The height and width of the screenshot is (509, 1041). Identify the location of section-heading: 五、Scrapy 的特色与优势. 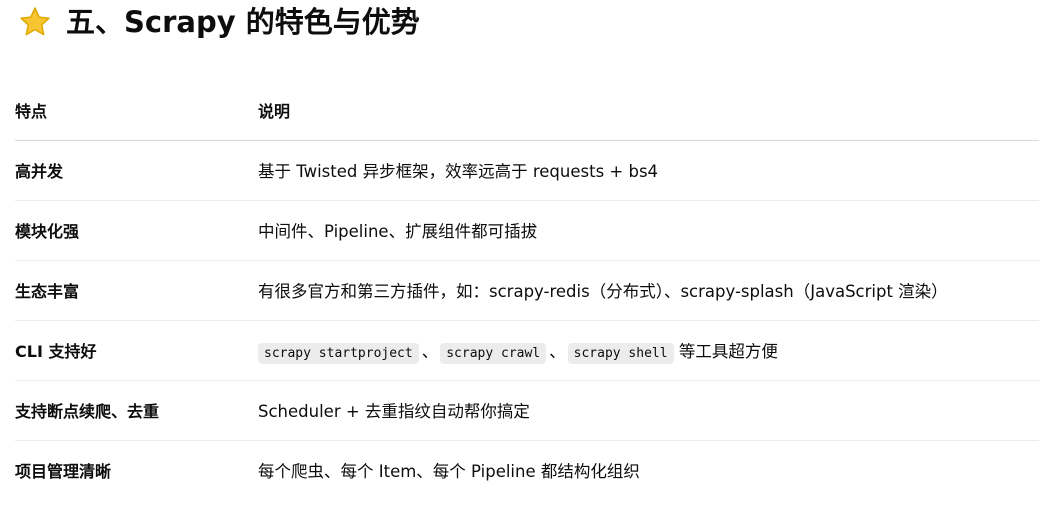
(219, 22).